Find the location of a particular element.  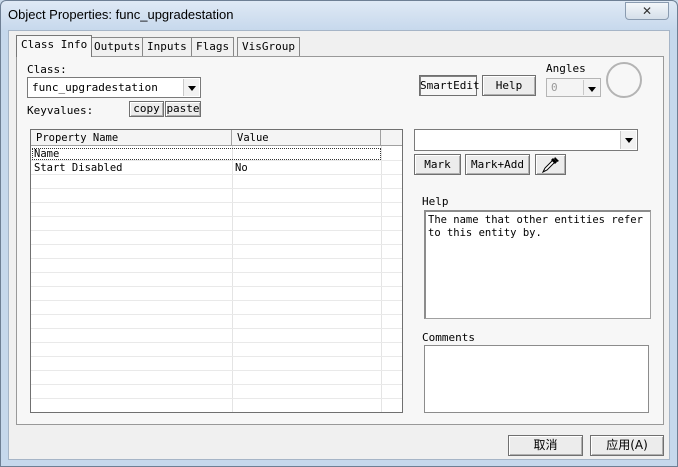

keyvalues-label: Keyvalues: is located at coordinates (60, 110).